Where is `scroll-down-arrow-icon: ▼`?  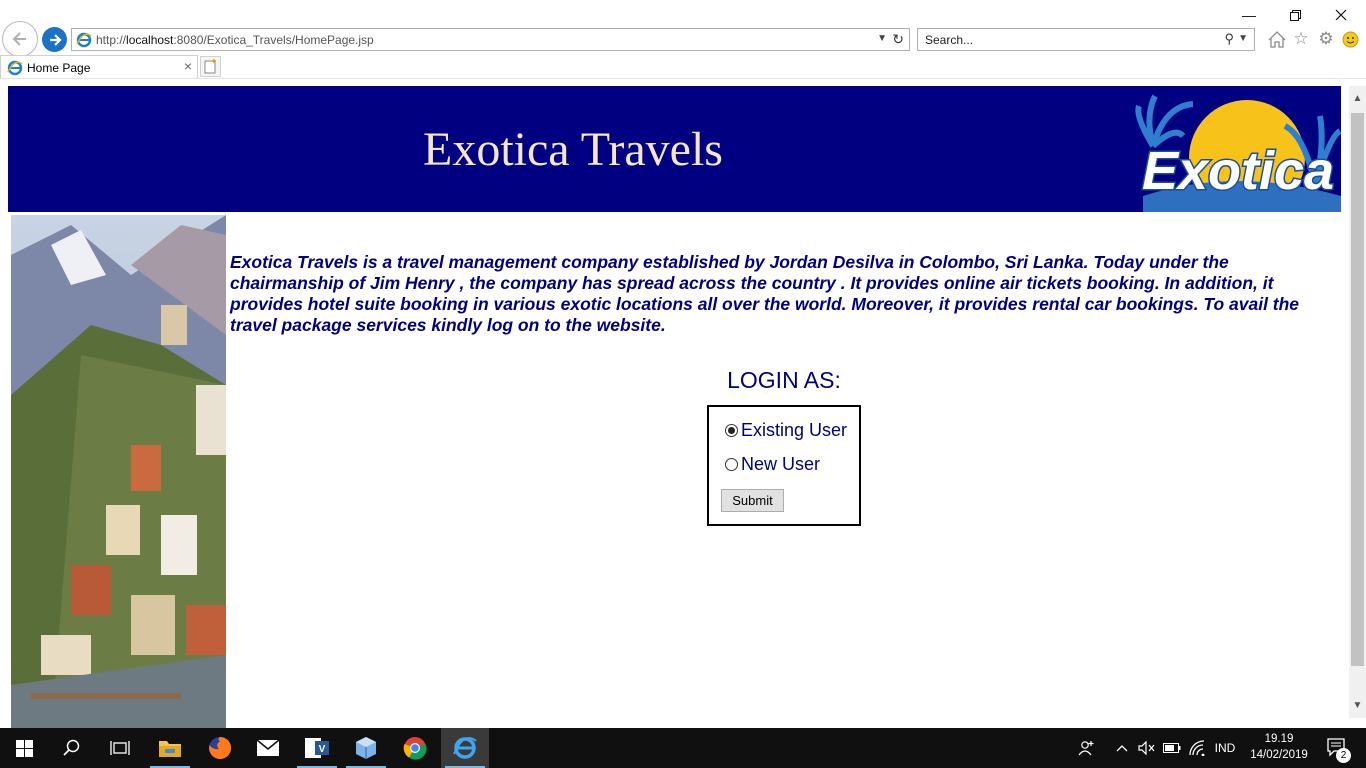 scroll-down-arrow-icon: ▼ is located at coordinates (1357, 705).